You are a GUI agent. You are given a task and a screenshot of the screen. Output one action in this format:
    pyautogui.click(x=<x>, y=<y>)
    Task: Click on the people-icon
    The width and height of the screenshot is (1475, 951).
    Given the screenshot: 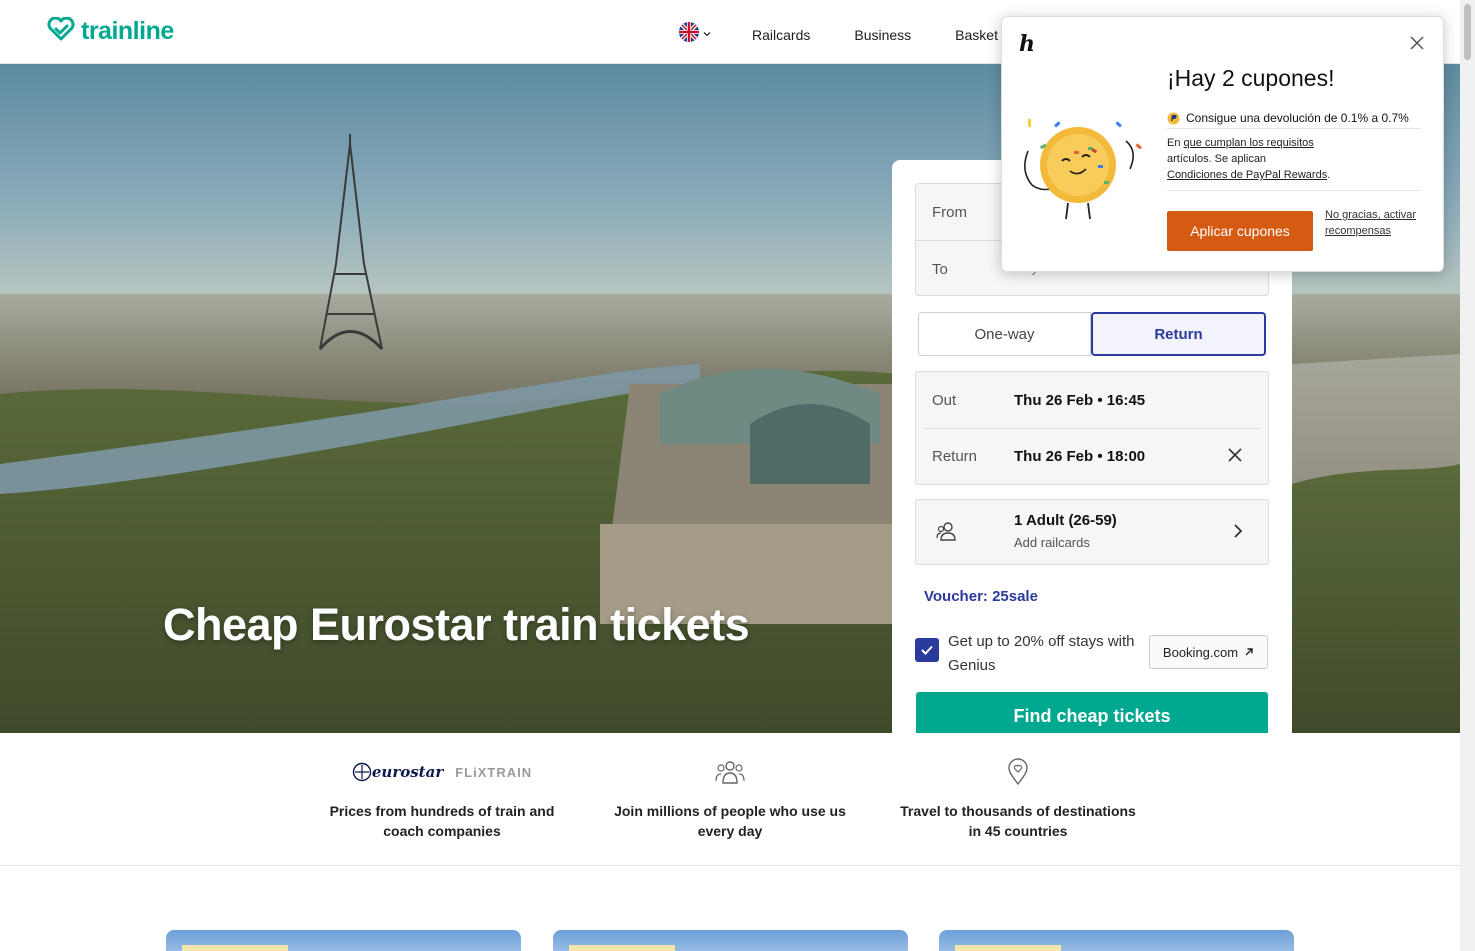 What is the action you would take?
    pyautogui.click(x=730, y=772)
    